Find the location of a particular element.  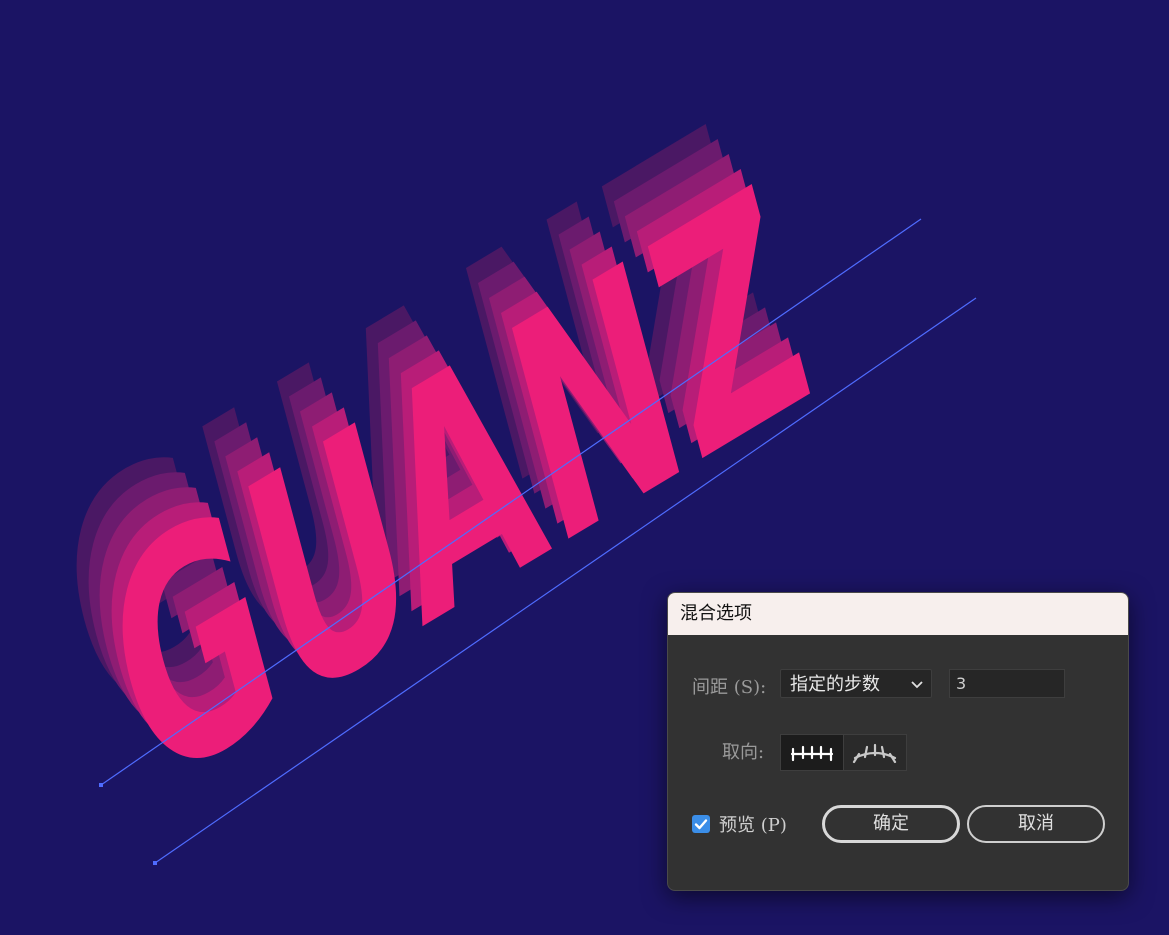

steps-input is located at coordinates (1007, 683).